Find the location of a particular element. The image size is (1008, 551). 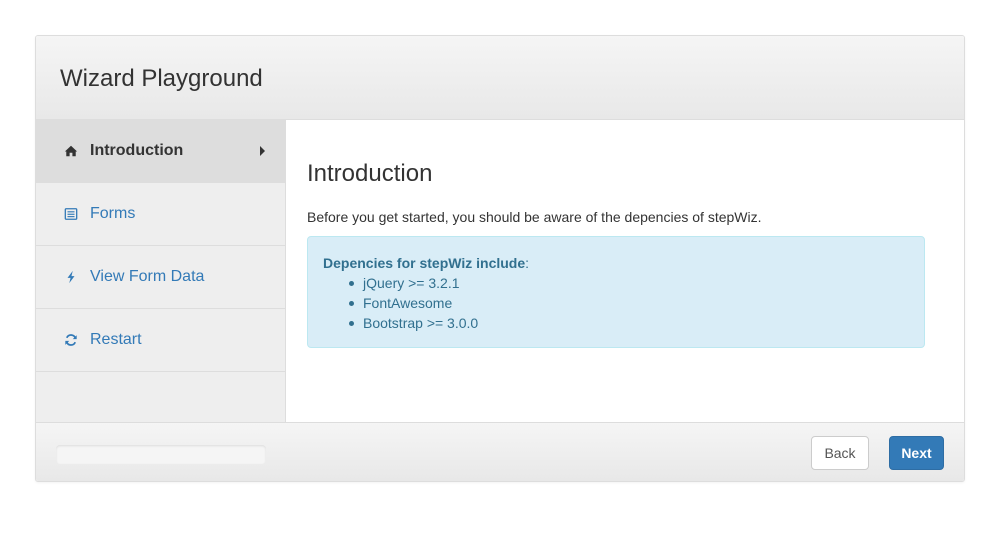

step-label: Forms is located at coordinates (113, 213).